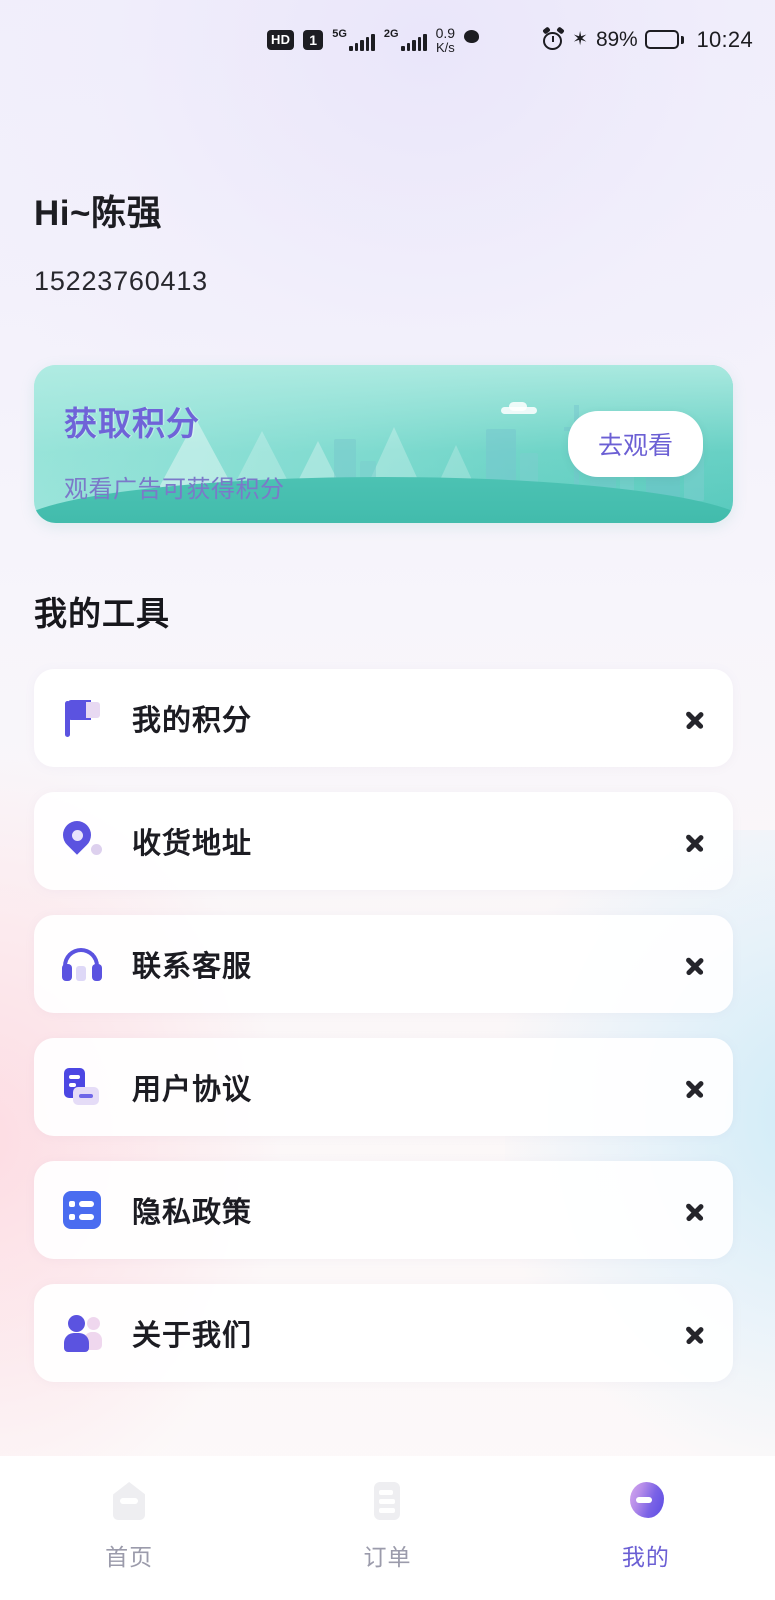  Describe the element at coordinates (82, 1087) in the screenshot. I see `document-icon` at that location.